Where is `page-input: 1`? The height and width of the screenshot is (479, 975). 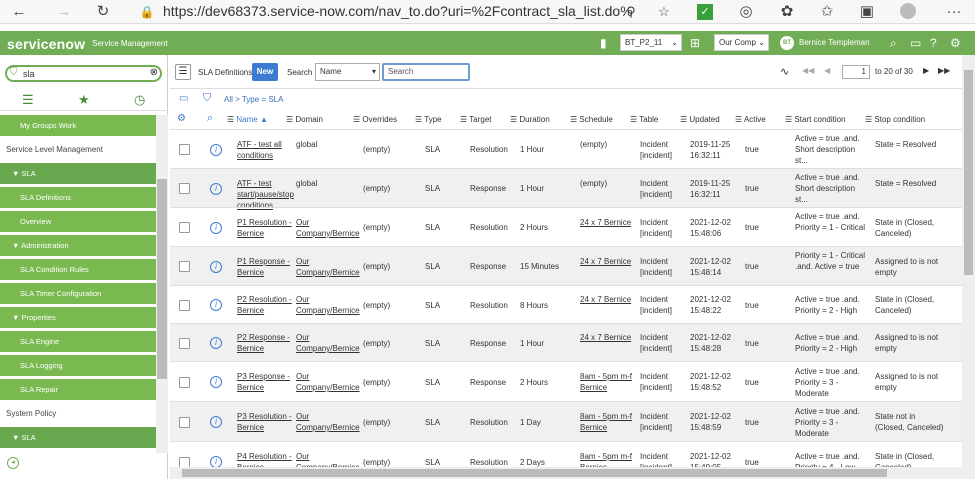
page-input: 1 is located at coordinates (856, 72).